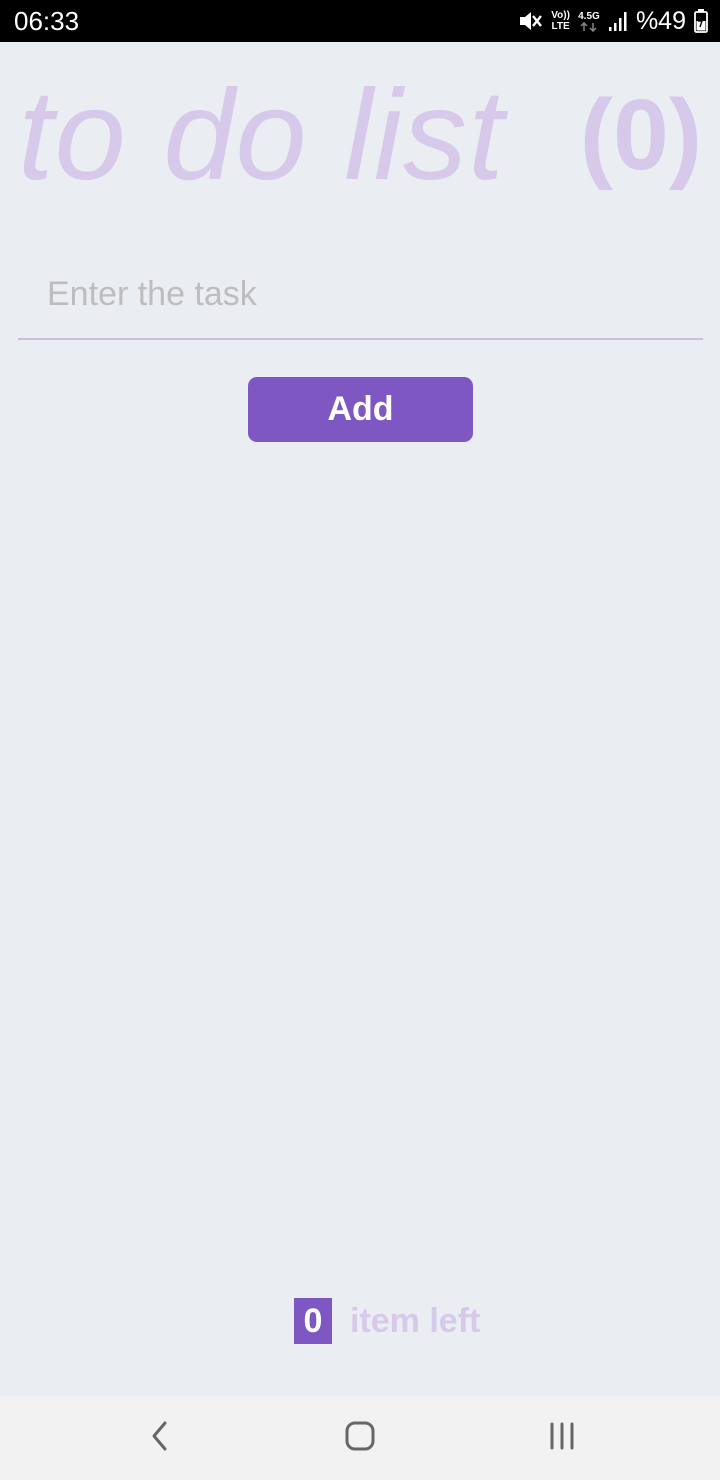 The height and width of the screenshot is (1480, 720). I want to click on back-button, so click(160, 1438).